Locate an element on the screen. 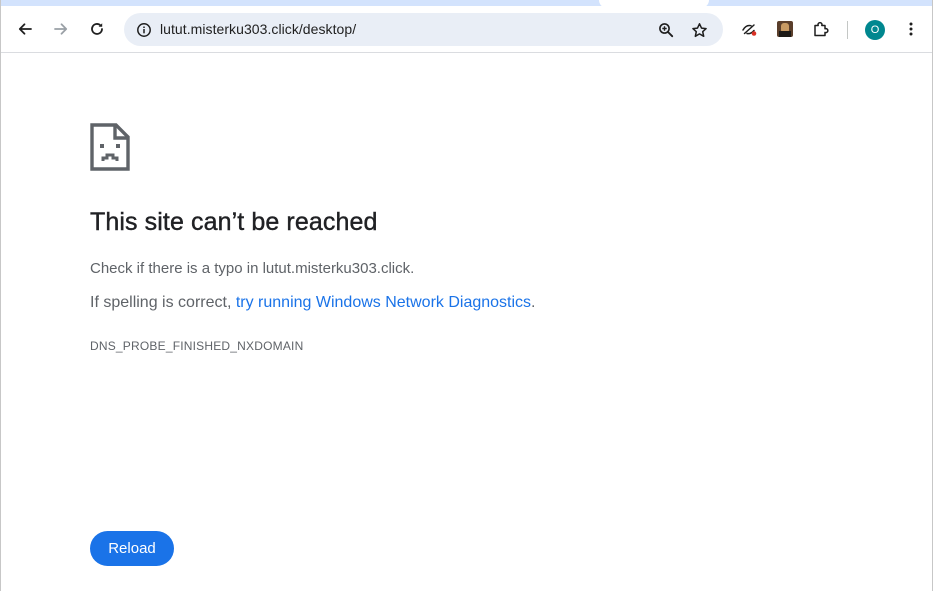 Image resolution: width=933 pixels, height=591 pixels. back-arrow-icon is located at coordinates (25, 29).